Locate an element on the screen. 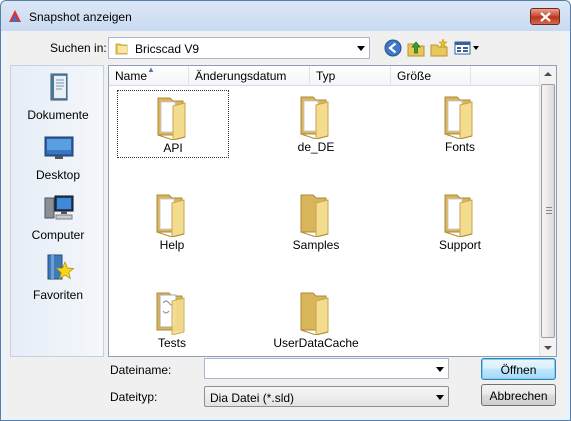  scrollbar-grip is located at coordinates (549, 210).